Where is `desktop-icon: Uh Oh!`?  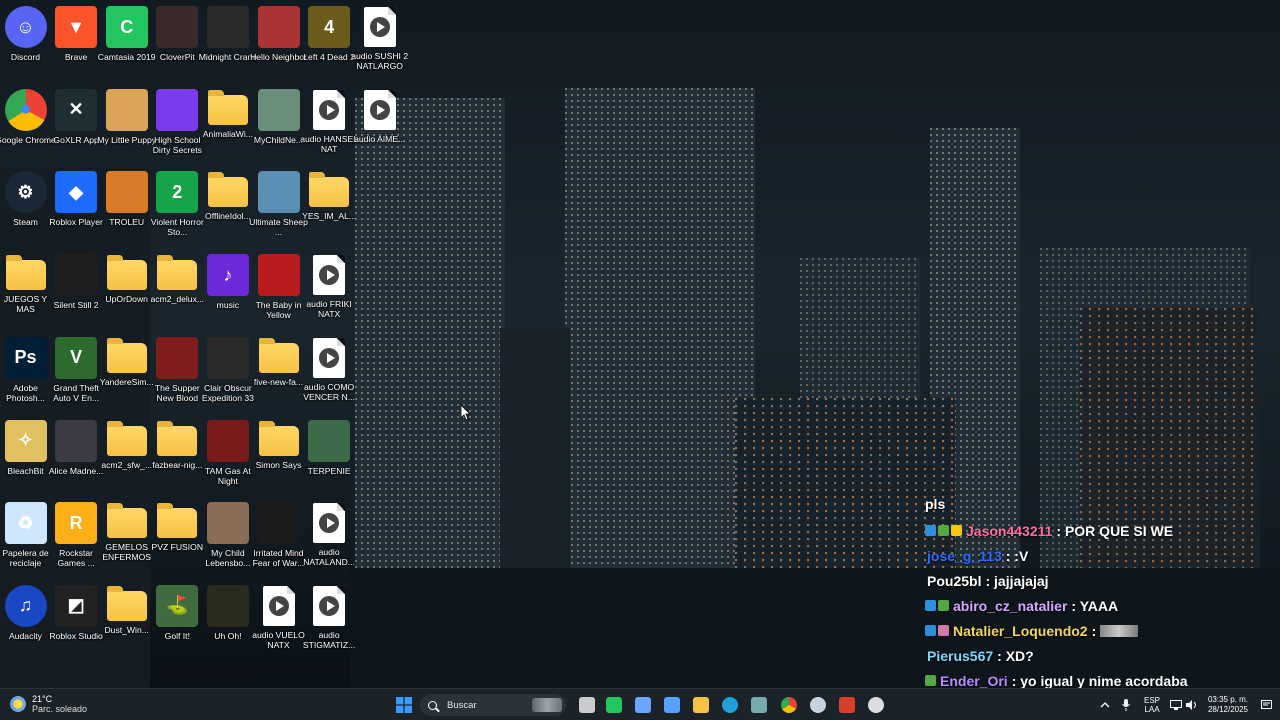 desktop-icon: Uh Oh! is located at coordinates (227, 621).